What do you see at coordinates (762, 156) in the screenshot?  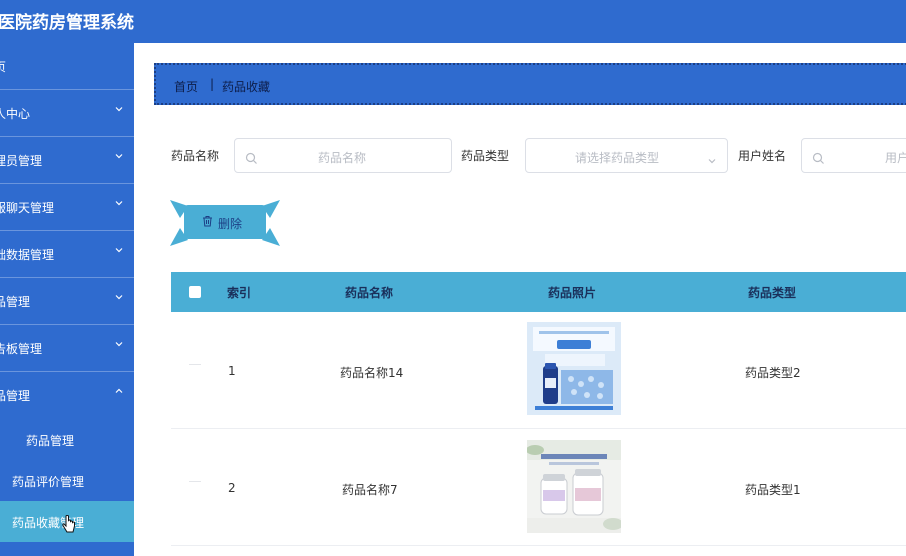 I see `user-name-filter-label: 用户姓名` at bounding box center [762, 156].